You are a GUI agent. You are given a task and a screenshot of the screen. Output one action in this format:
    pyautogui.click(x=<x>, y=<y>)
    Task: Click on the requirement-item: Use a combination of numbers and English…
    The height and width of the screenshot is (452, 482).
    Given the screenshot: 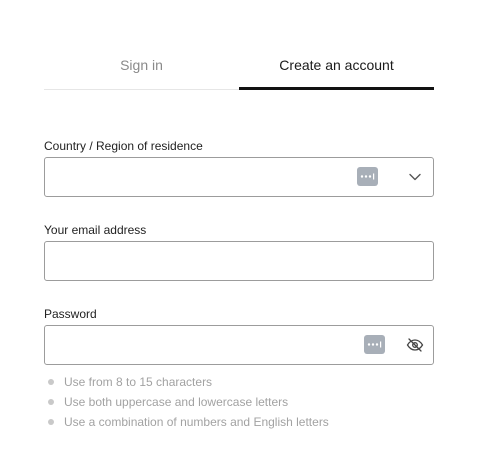 What is the action you would take?
    pyautogui.click(x=188, y=422)
    